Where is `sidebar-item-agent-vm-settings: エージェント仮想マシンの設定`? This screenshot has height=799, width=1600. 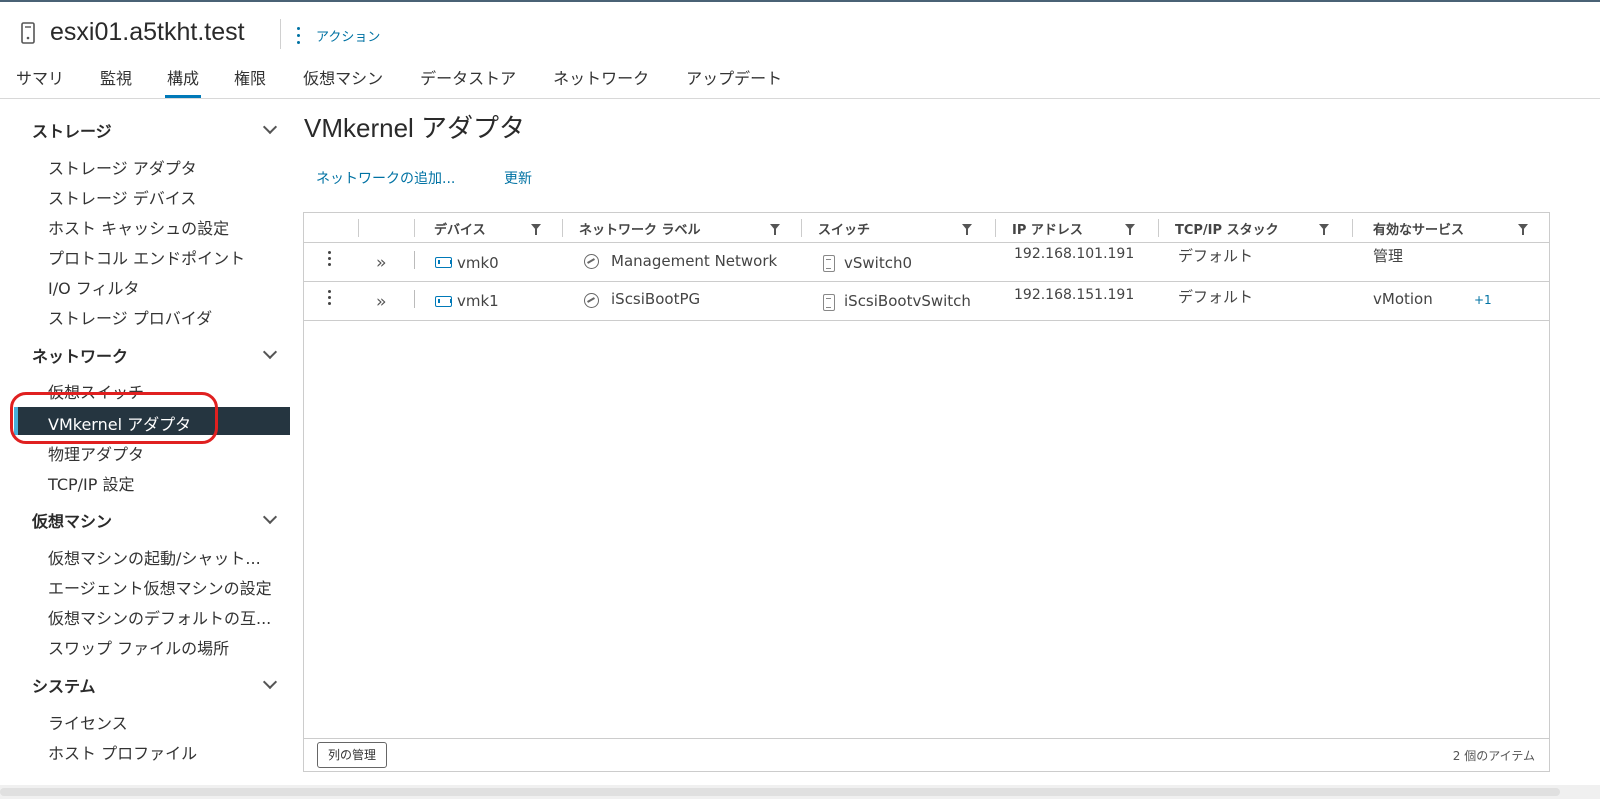
sidebar-item-agent-vm-settings: エージェント仮想マシンの設定 is located at coordinates (152, 585).